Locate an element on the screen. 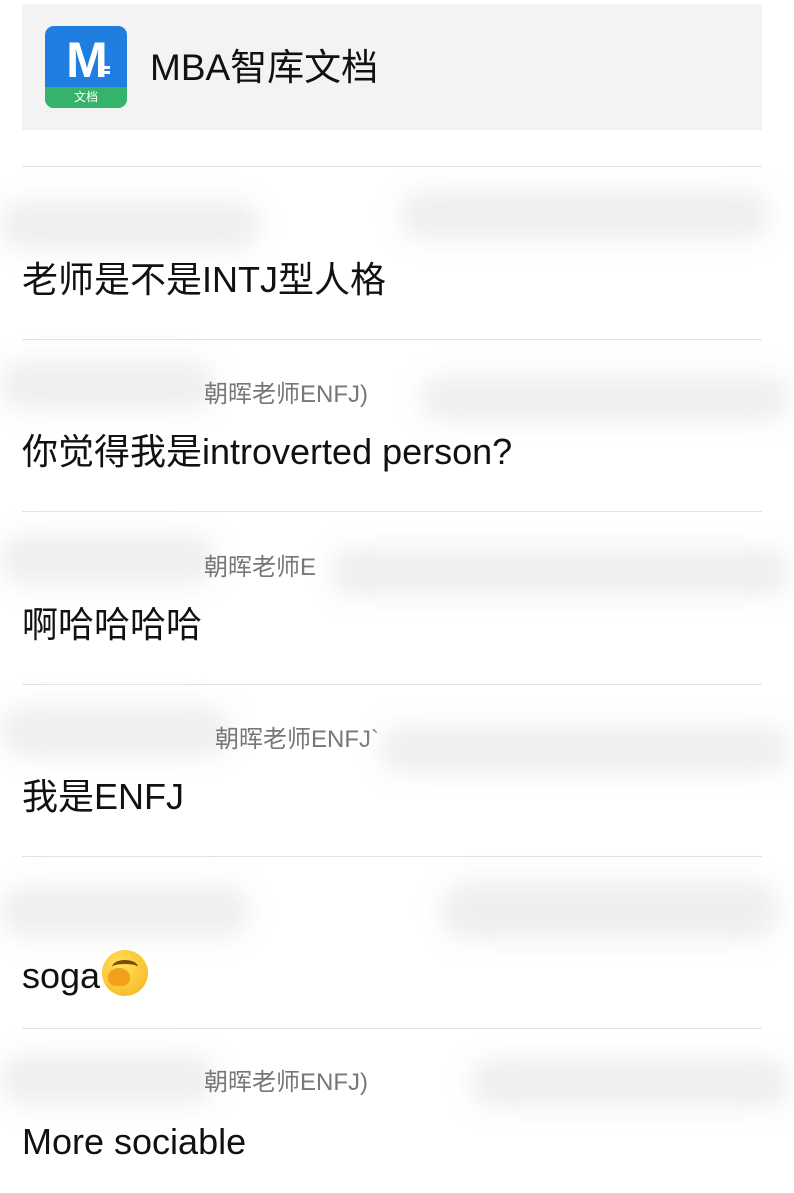 The image size is (794, 1193). app-header: M 文档 MBA智库文档 is located at coordinates (392, 67).